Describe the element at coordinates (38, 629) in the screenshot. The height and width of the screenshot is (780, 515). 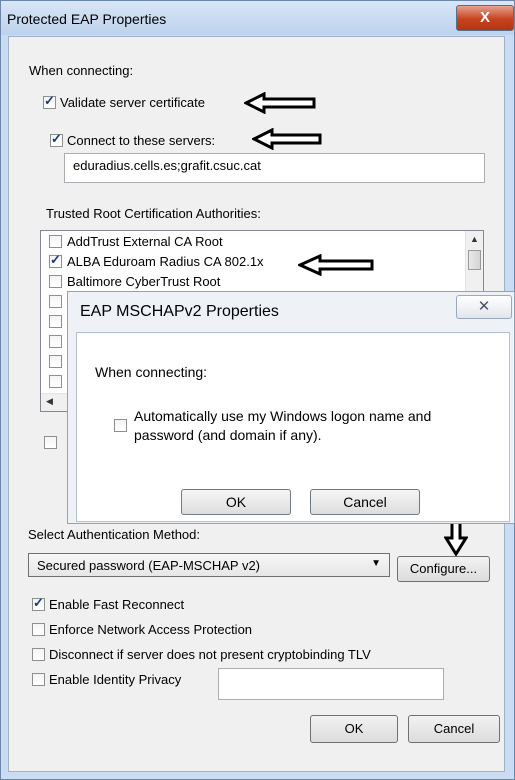
I see `network-access-protection-checkbox` at that location.